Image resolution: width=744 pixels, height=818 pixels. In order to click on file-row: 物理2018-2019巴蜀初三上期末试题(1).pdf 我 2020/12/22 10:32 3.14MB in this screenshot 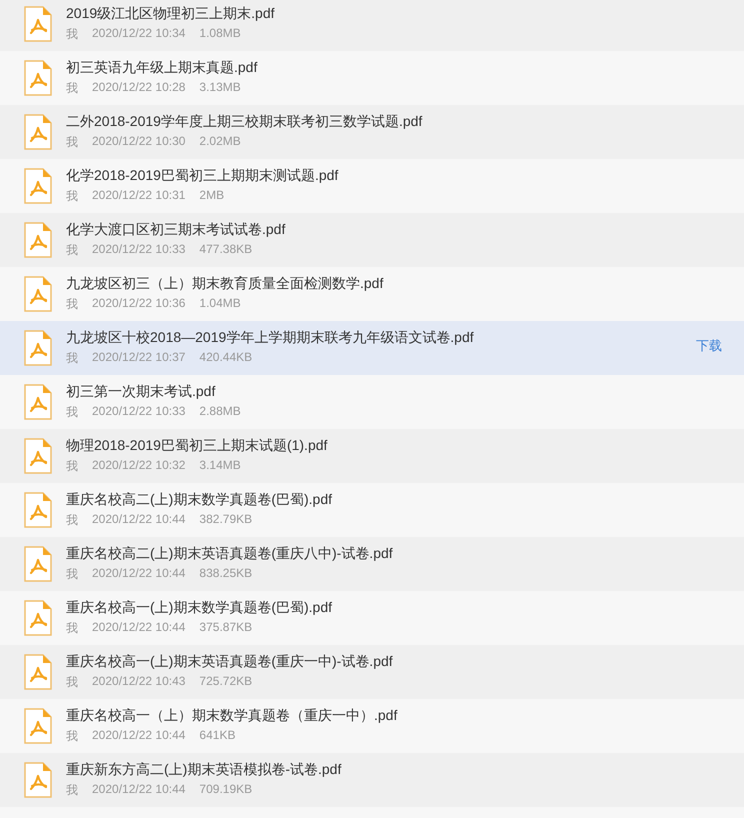, I will do `click(372, 456)`.